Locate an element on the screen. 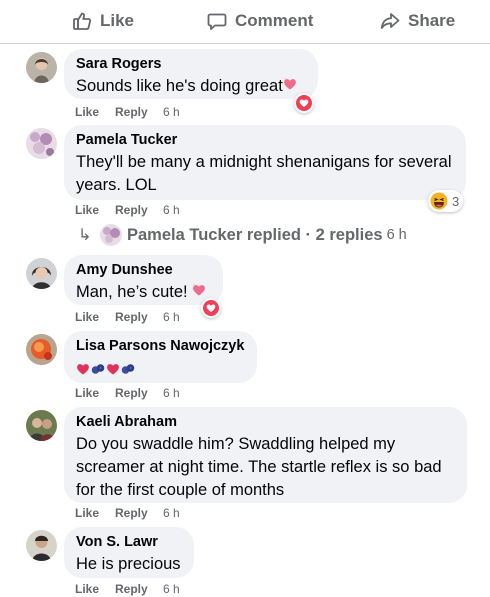 This screenshot has height=597, width=490. comment-text-wrap: Man, he’s cute! is located at coordinates (143, 292).